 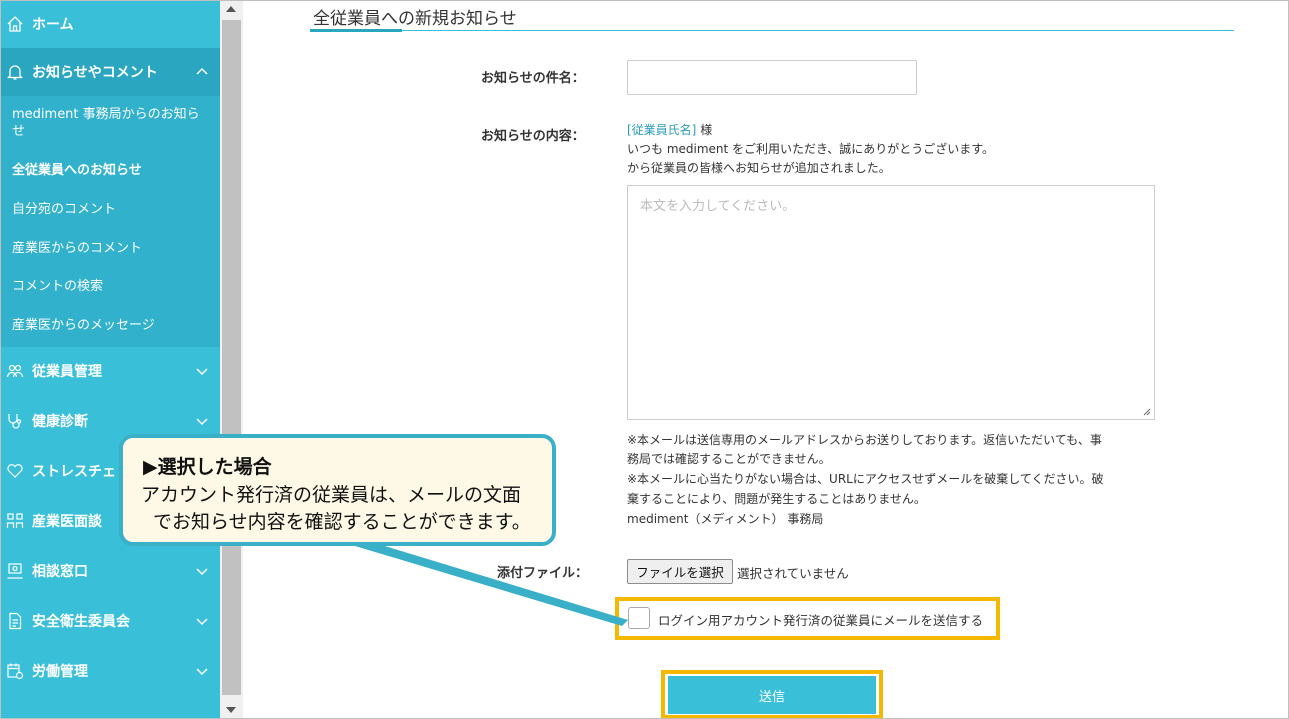 What do you see at coordinates (15, 671) in the screenshot?
I see `calendar-icon` at bounding box center [15, 671].